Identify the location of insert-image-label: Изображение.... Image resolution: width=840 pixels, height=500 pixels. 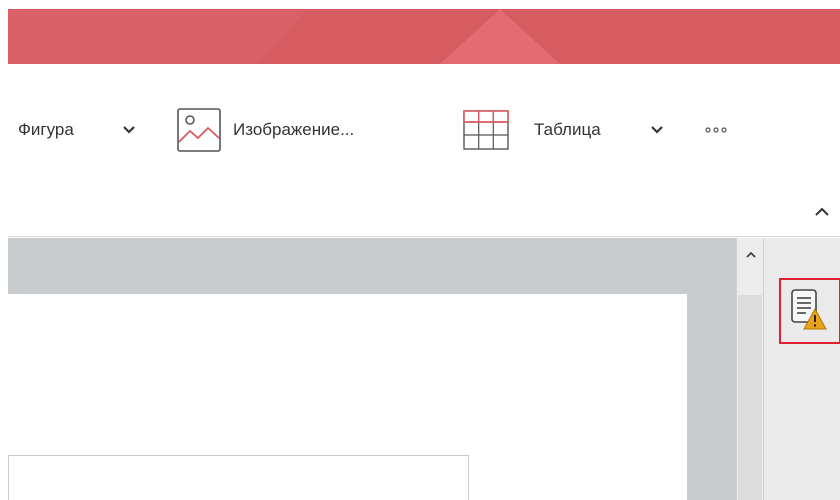
(294, 129).